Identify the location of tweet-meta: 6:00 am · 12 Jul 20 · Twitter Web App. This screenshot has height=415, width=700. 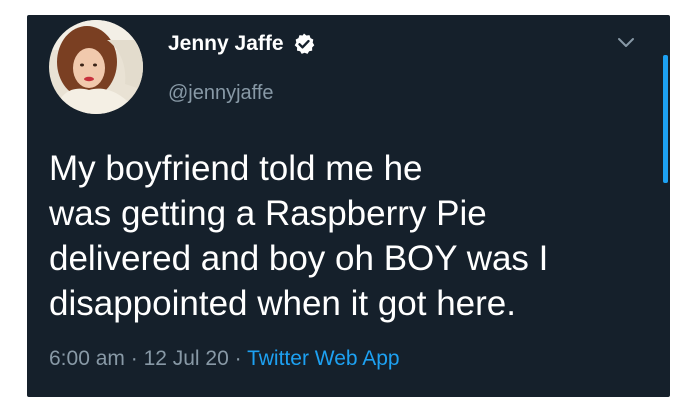
(224, 359).